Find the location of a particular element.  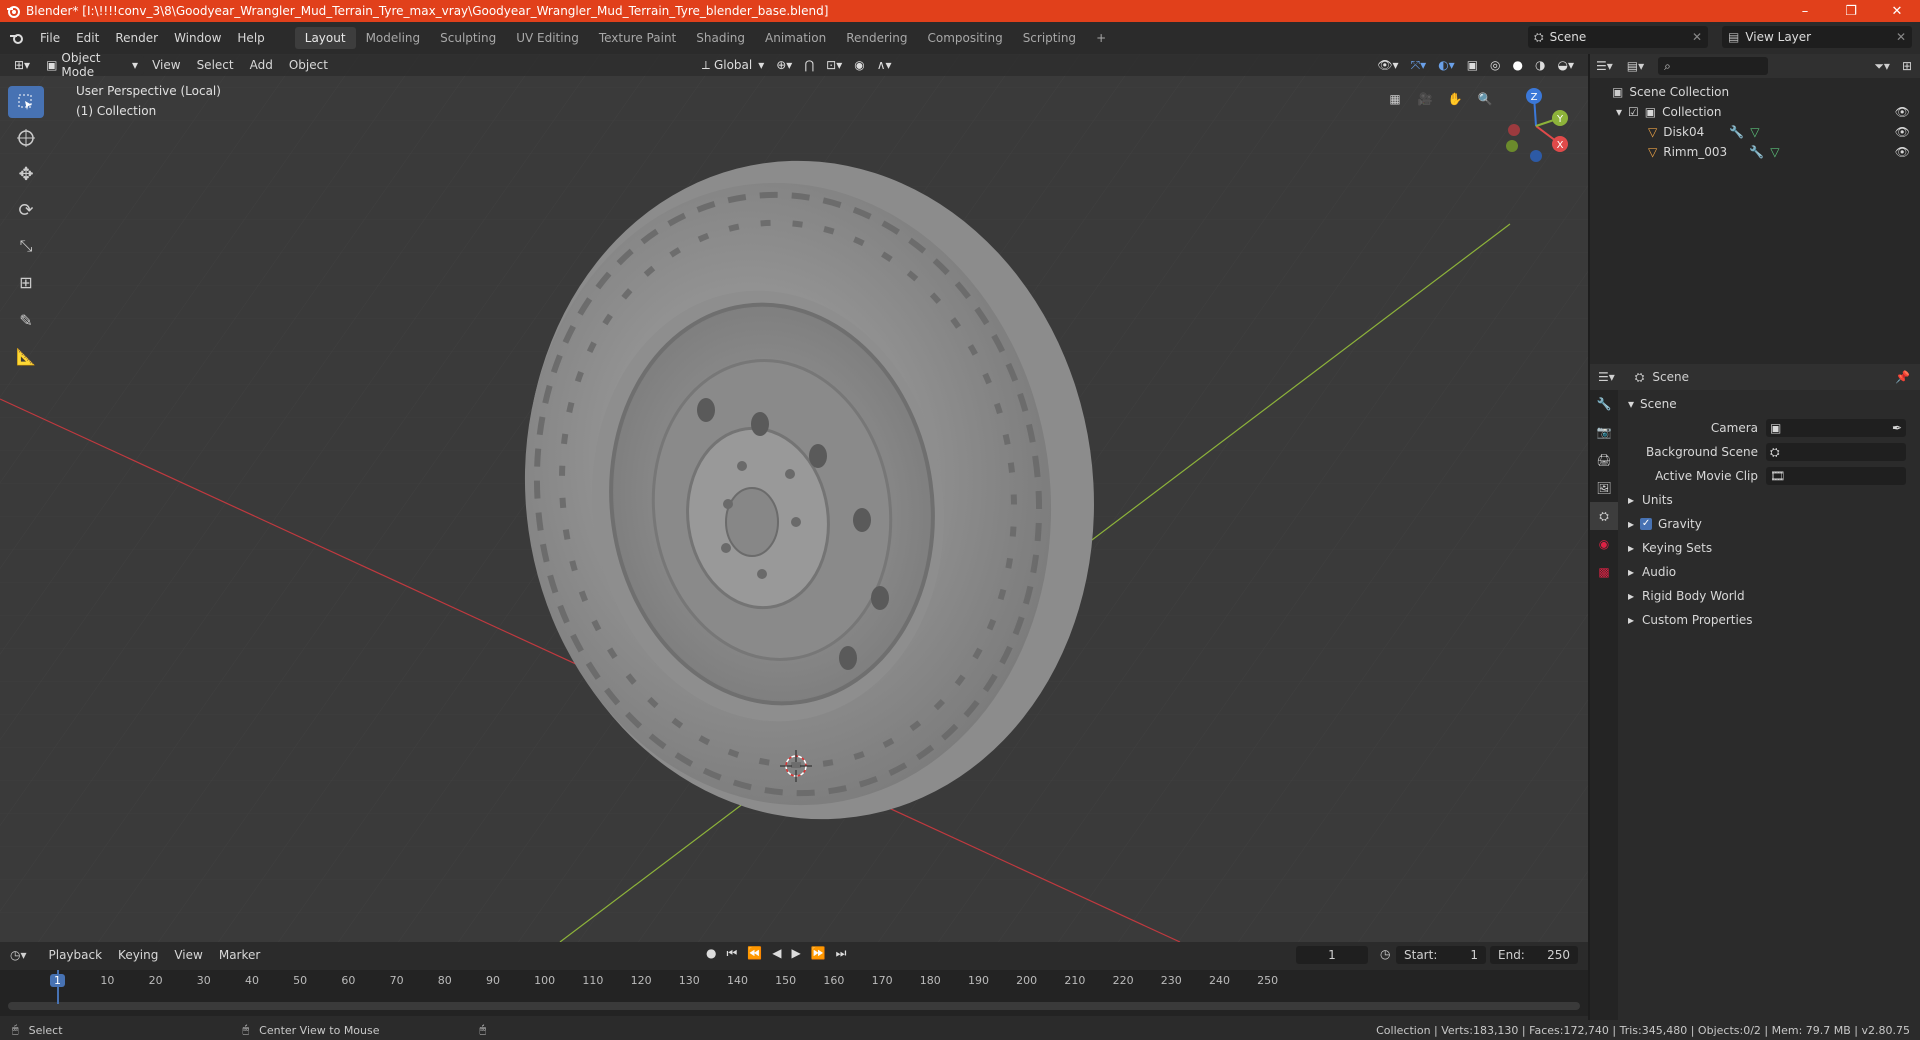

overlay-toggle: ◐▾ is located at coordinates (1446, 65).